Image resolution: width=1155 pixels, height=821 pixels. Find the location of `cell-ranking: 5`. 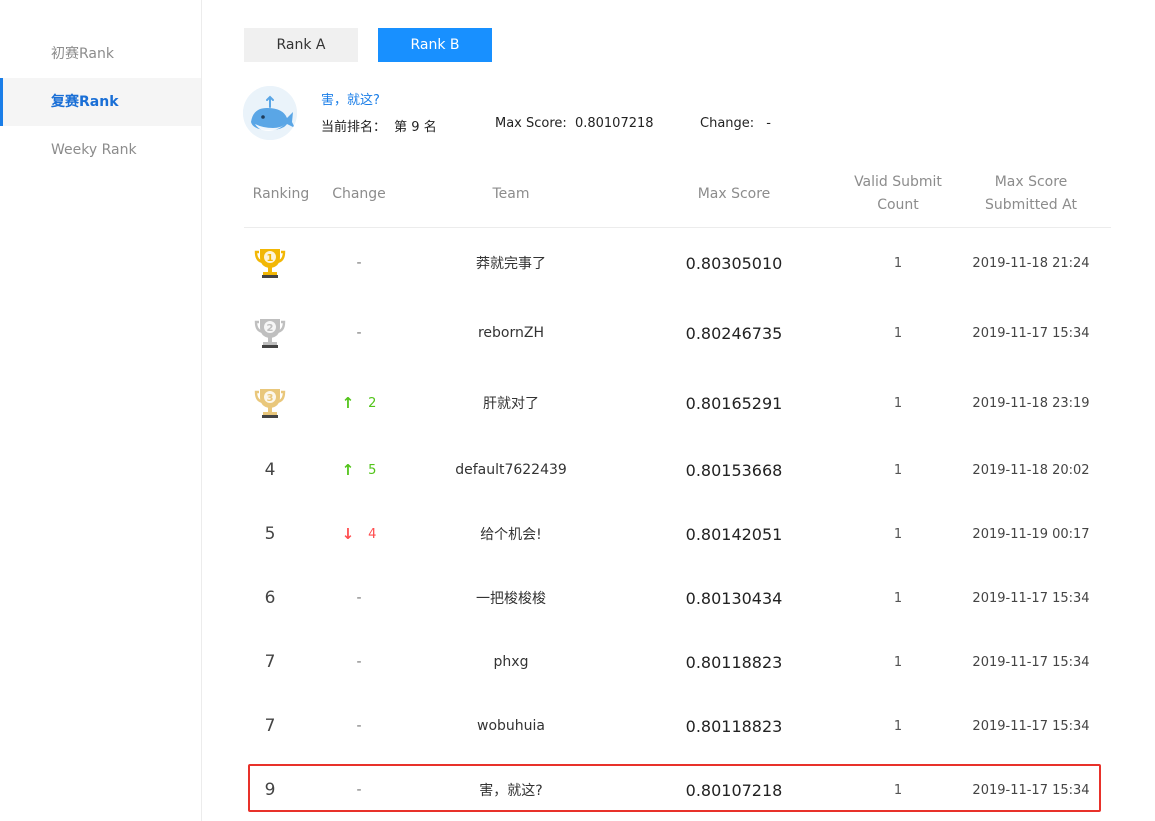

cell-ranking: 5 is located at coordinates (270, 534).